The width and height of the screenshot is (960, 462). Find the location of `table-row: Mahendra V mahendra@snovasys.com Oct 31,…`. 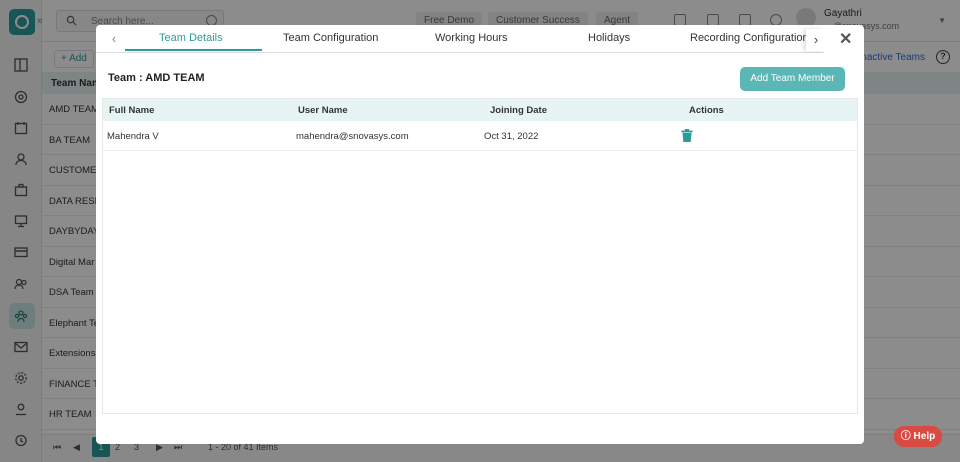

table-row: Mahendra V mahendra@snovasys.com Oct 31,… is located at coordinates (480, 136).